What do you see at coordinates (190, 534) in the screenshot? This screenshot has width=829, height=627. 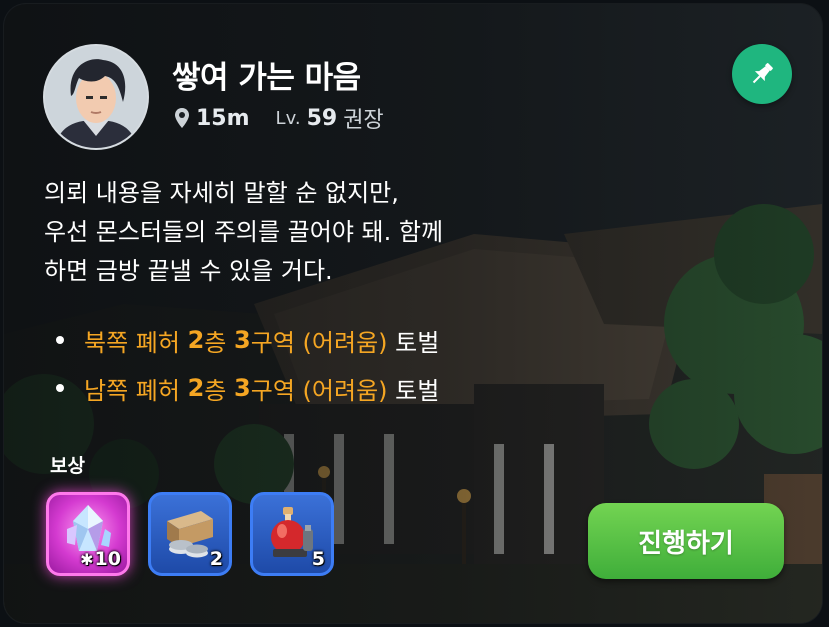 I see `reward-slot-silver-chest: 2` at bounding box center [190, 534].